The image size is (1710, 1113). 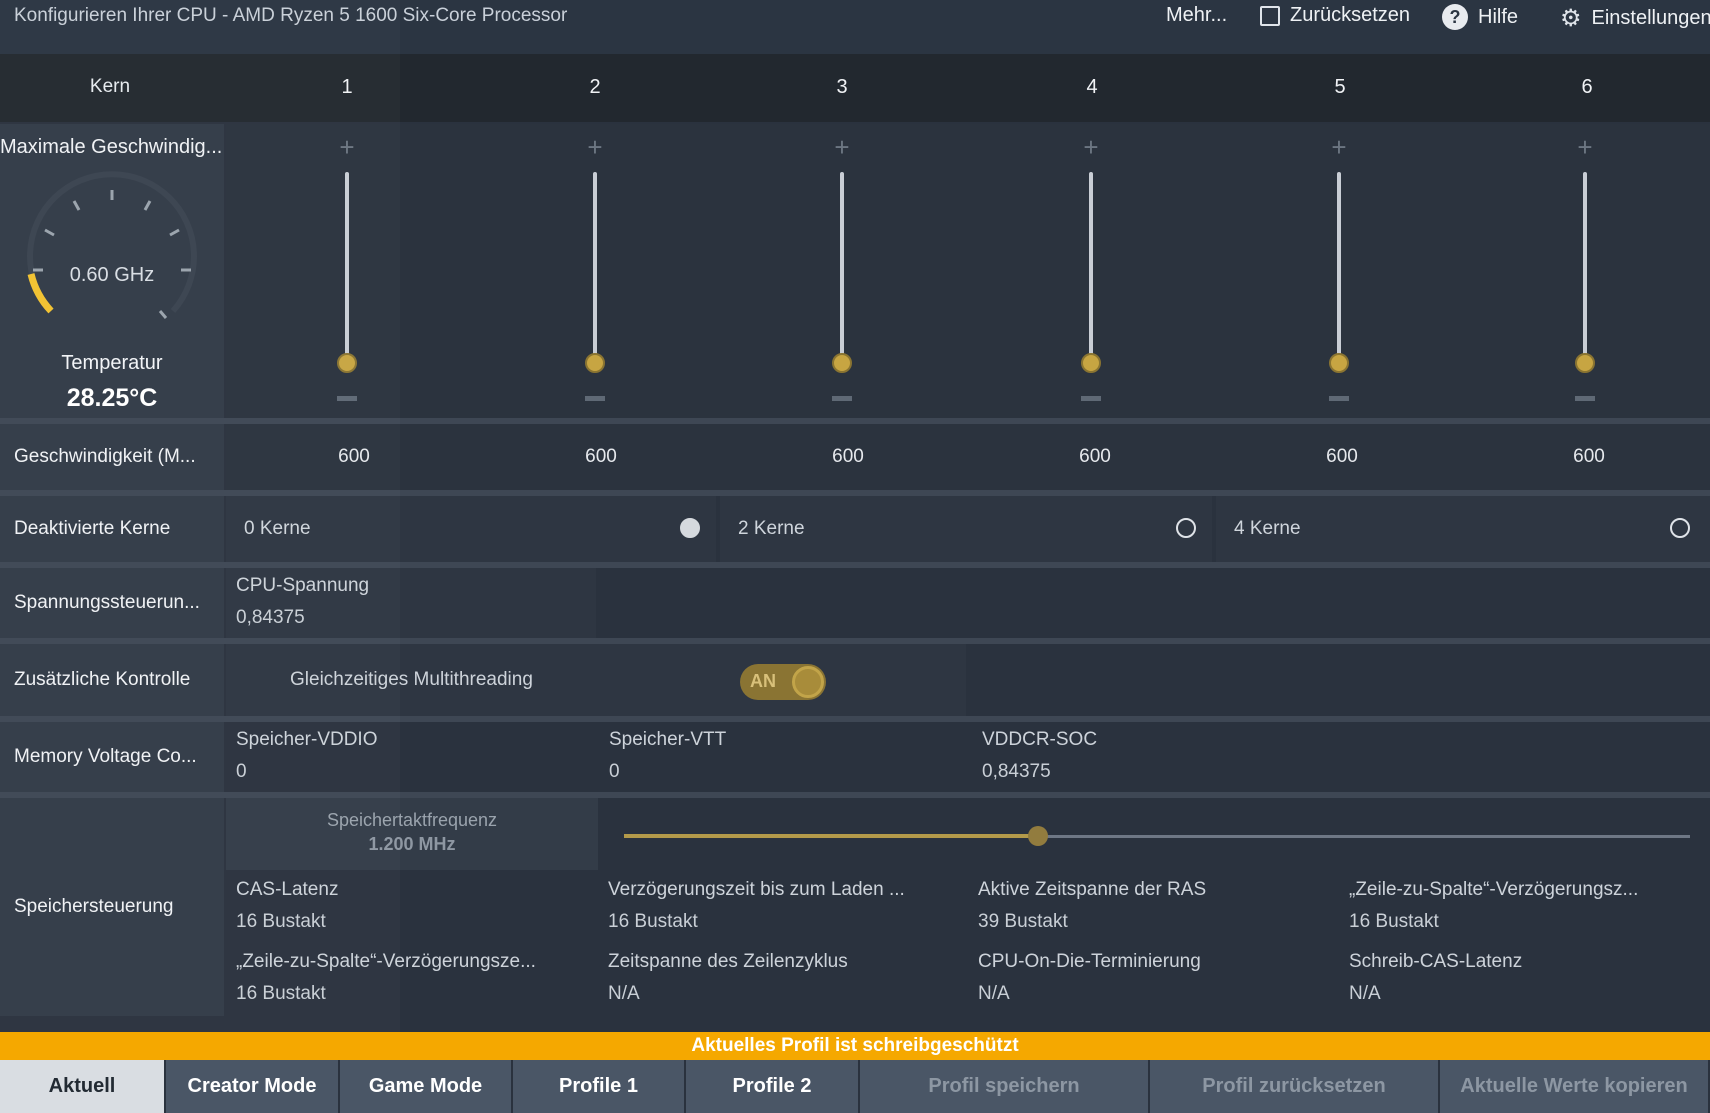 What do you see at coordinates (426, 1086) in the screenshot?
I see `tab-game-mode: Game Mode` at bounding box center [426, 1086].